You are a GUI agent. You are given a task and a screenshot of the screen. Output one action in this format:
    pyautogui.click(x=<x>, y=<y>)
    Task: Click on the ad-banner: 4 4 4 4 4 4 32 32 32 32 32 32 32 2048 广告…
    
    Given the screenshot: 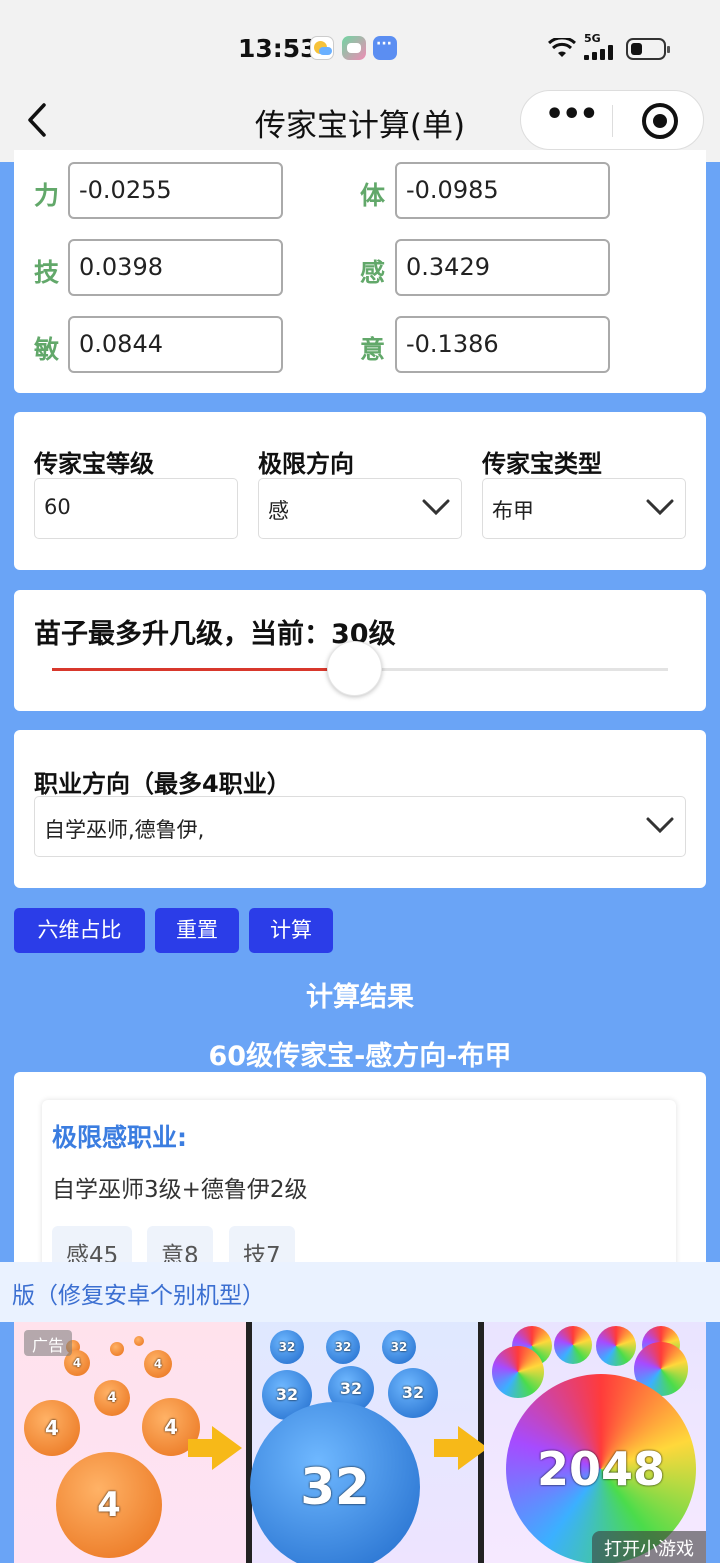 What is the action you would take?
    pyautogui.click(x=360, y=1442)
    